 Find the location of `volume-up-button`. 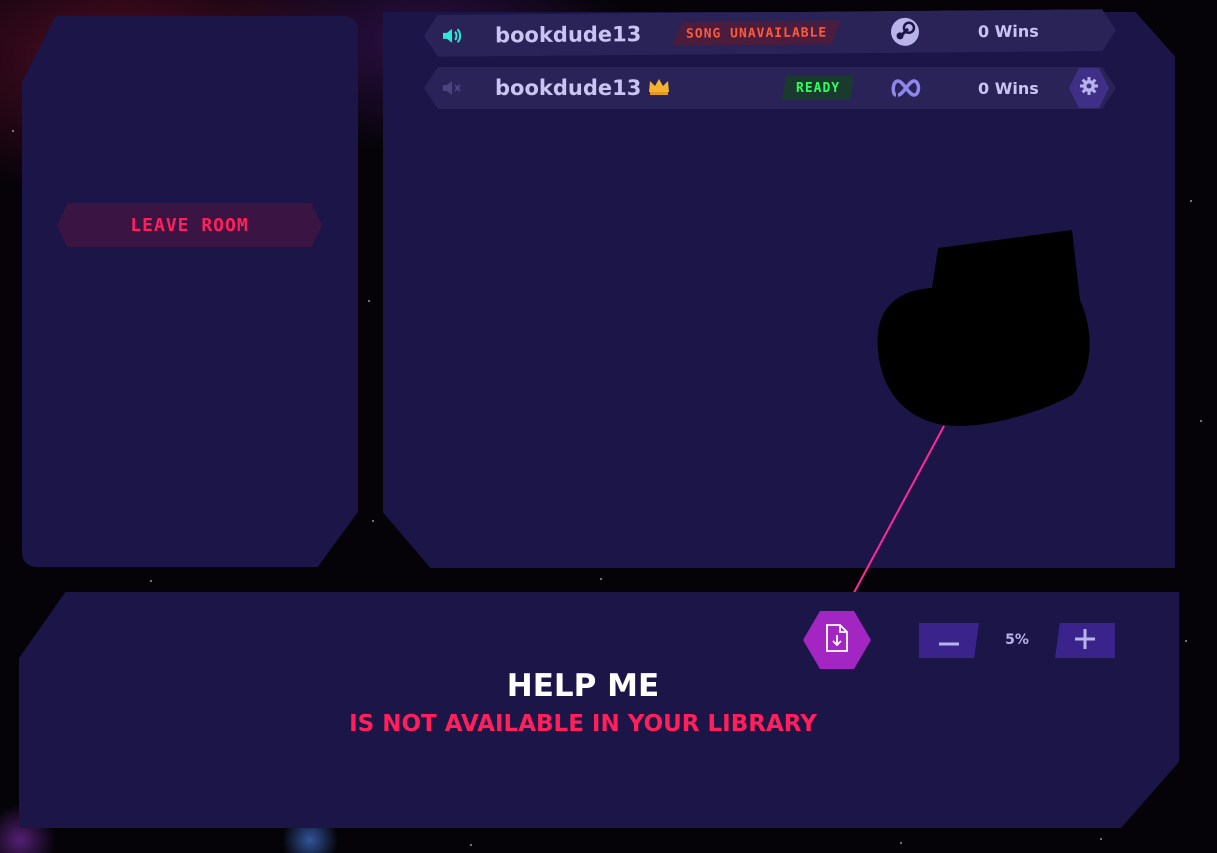

volume-up-button is located at coordinates (1085, 640).